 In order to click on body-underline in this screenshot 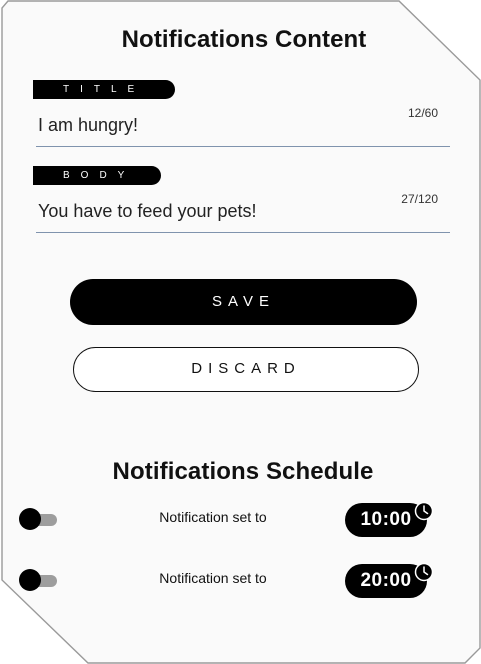, I will do `click(243, 232)`.